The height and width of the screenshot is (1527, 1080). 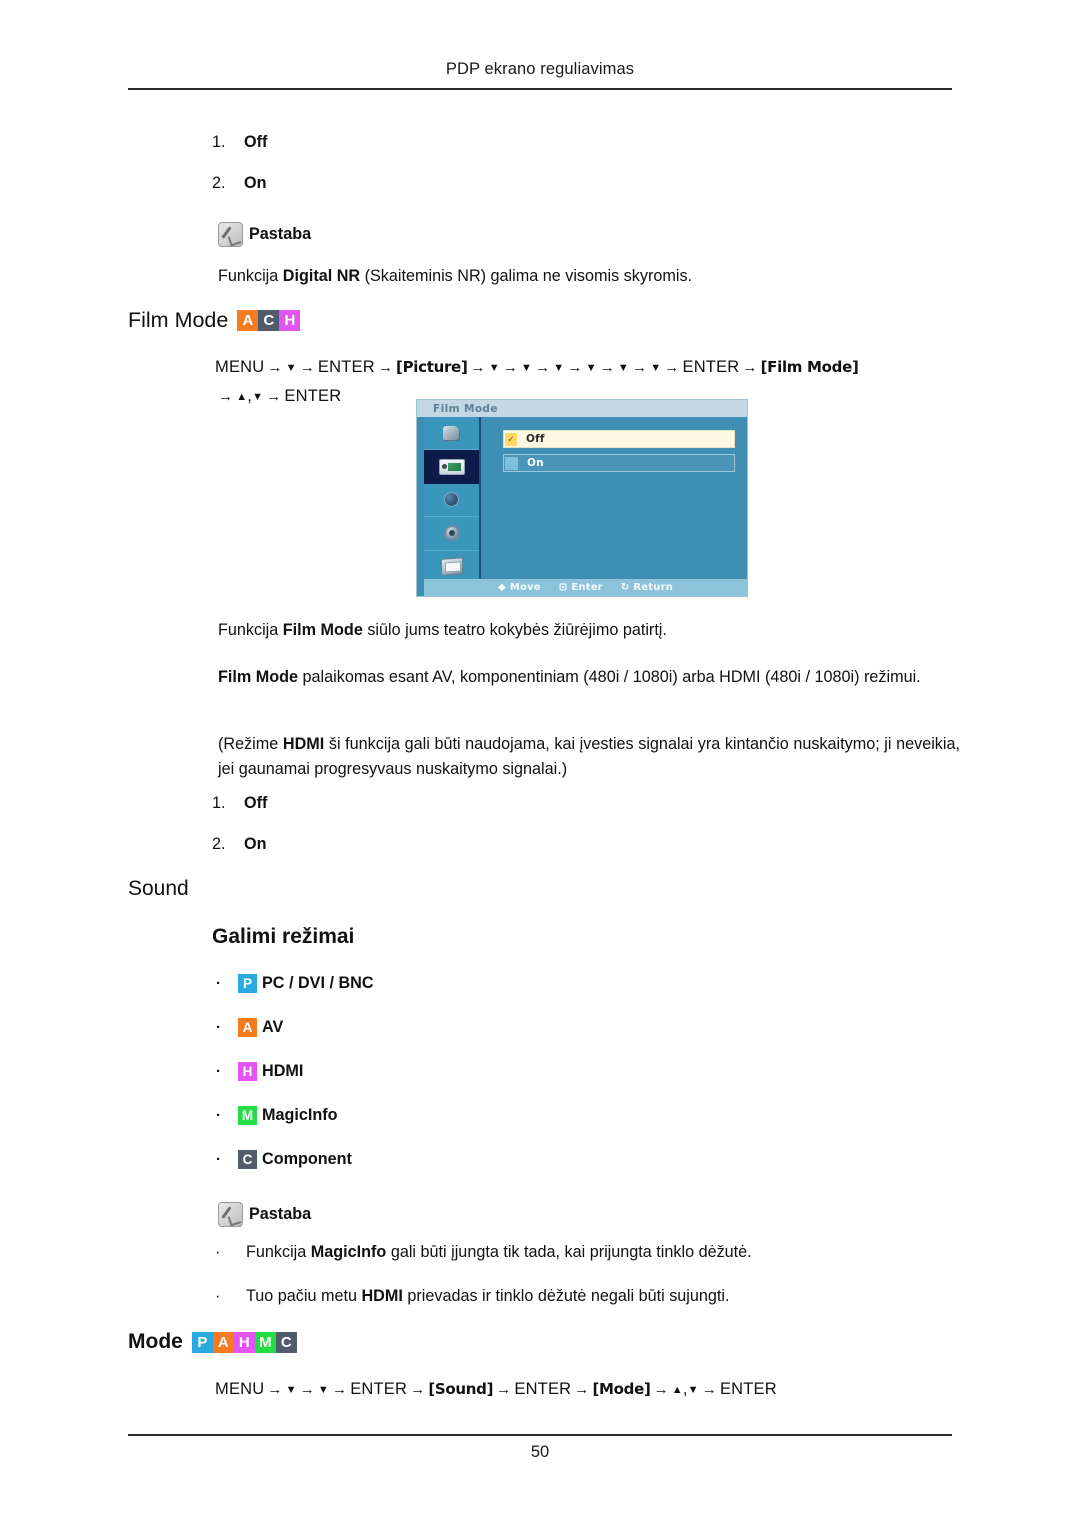 I want to click on osd-sidebar-item-input, so click(x=451, y=434).